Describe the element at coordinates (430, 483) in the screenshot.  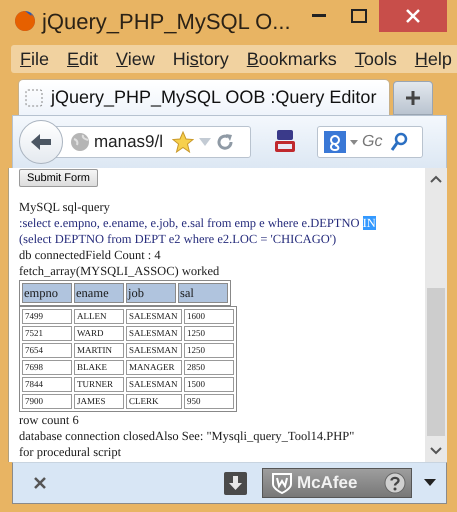
I see `dropdown-icon` at that location.